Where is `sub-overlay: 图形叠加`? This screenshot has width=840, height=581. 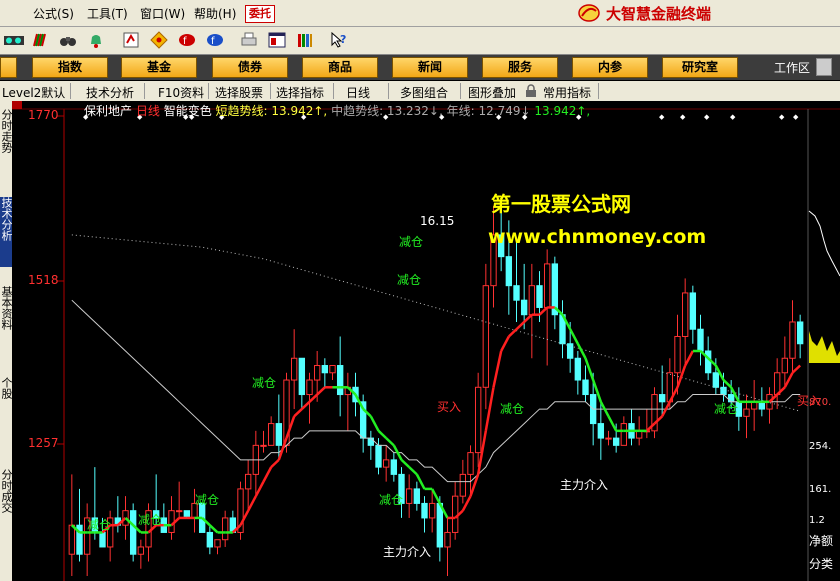 sub-overlay: 图形叠加 is located at coordinates (492, 92).